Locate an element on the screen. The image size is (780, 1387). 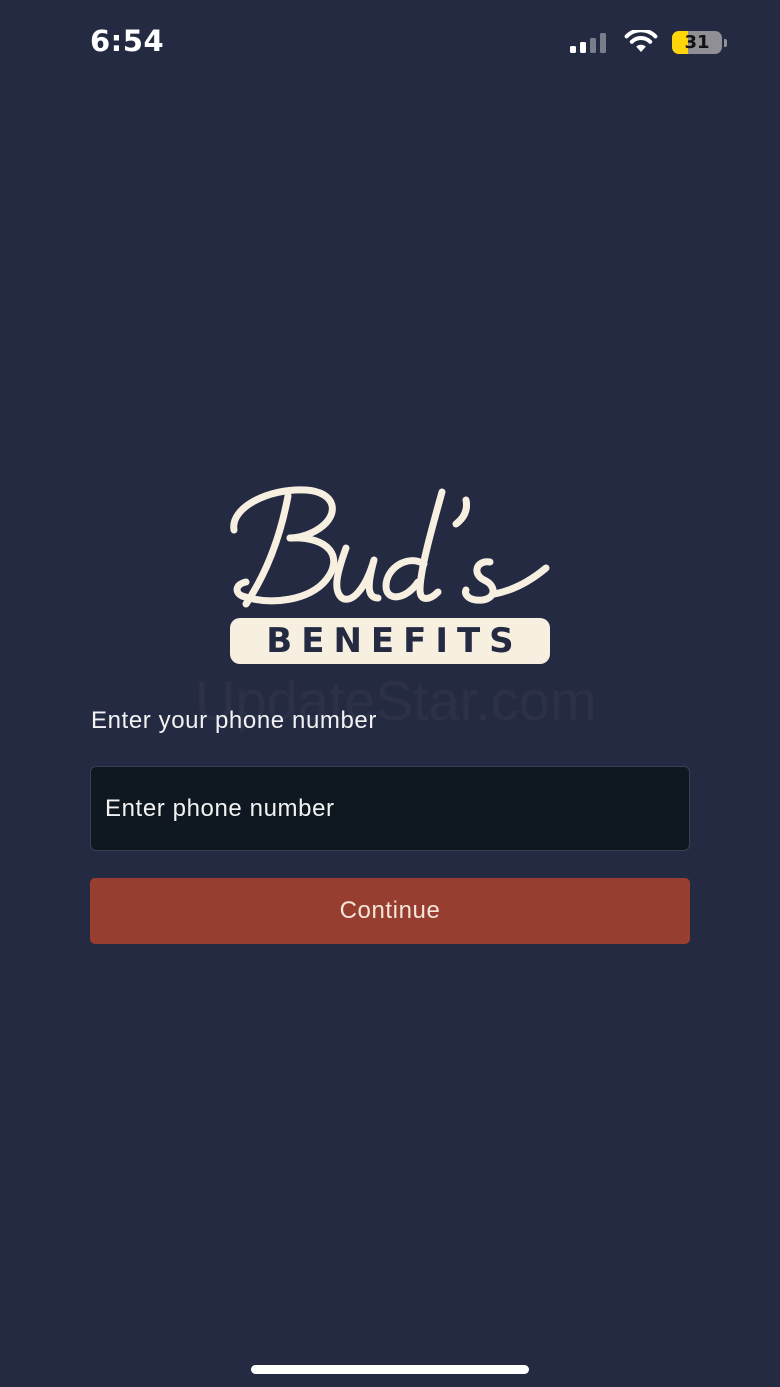
battery-icon: 31 is located at coordinates (700, 43).